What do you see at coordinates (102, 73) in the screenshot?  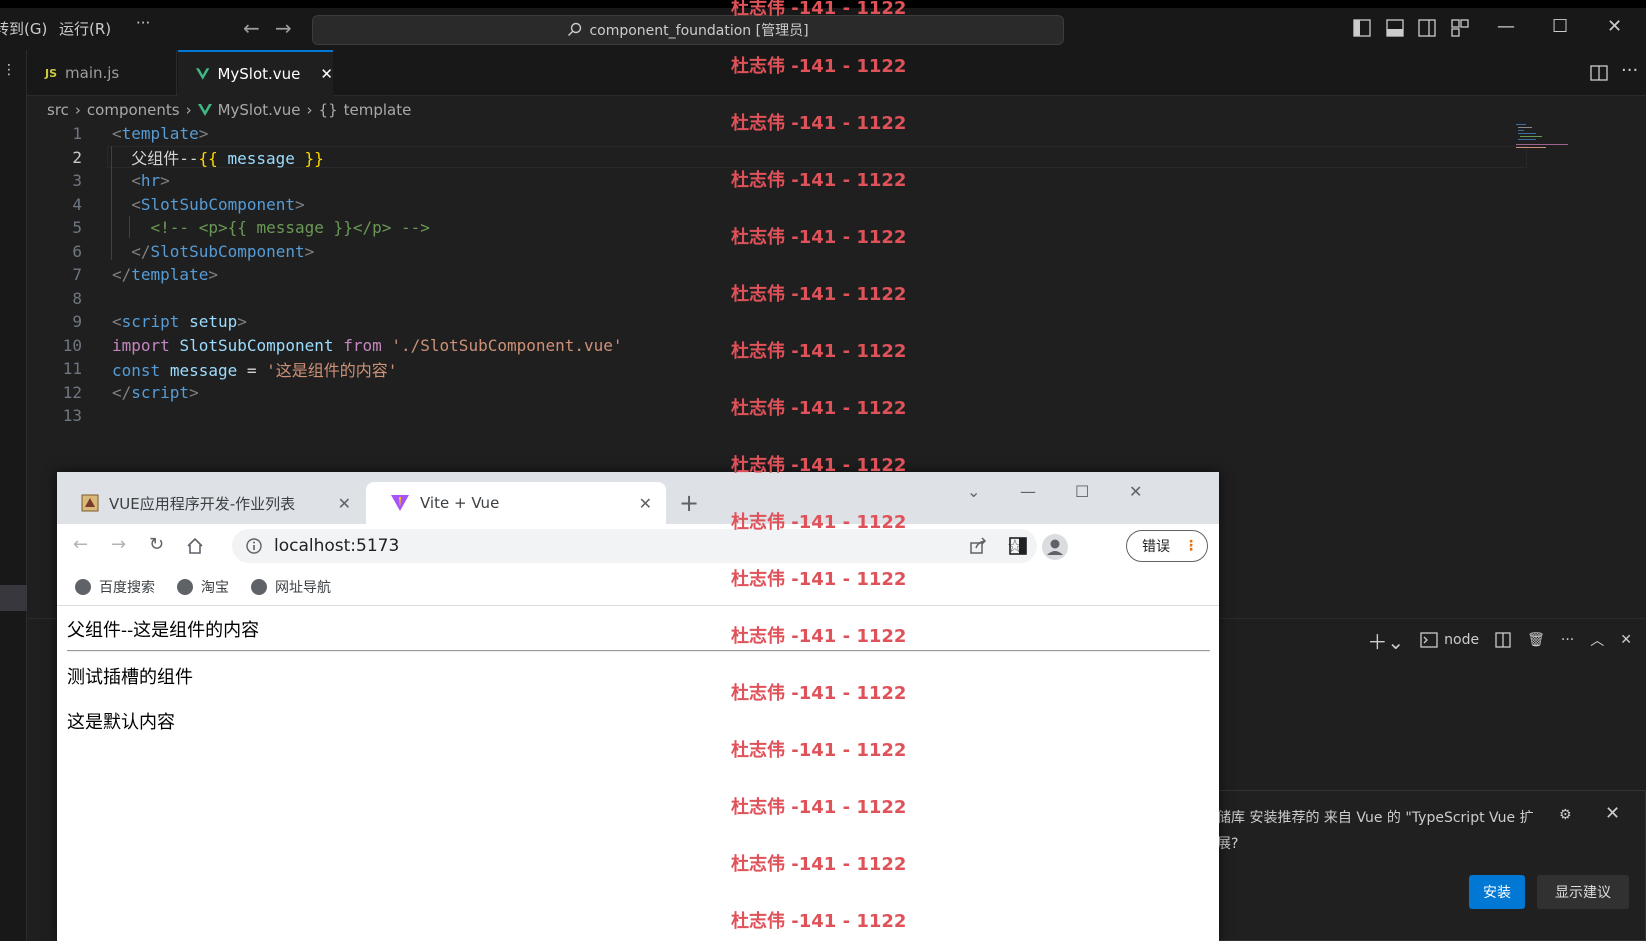 I see `tab-main-js: JS main.js` at bounding box center [102, 73].